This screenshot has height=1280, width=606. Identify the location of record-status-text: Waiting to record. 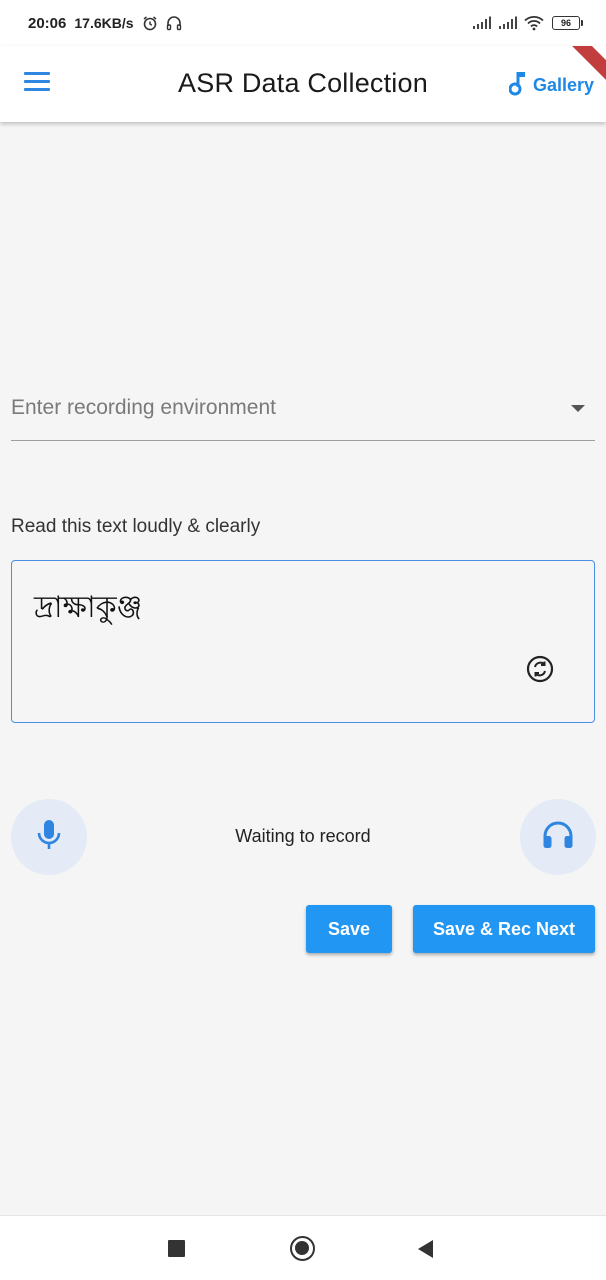
(303, 836).